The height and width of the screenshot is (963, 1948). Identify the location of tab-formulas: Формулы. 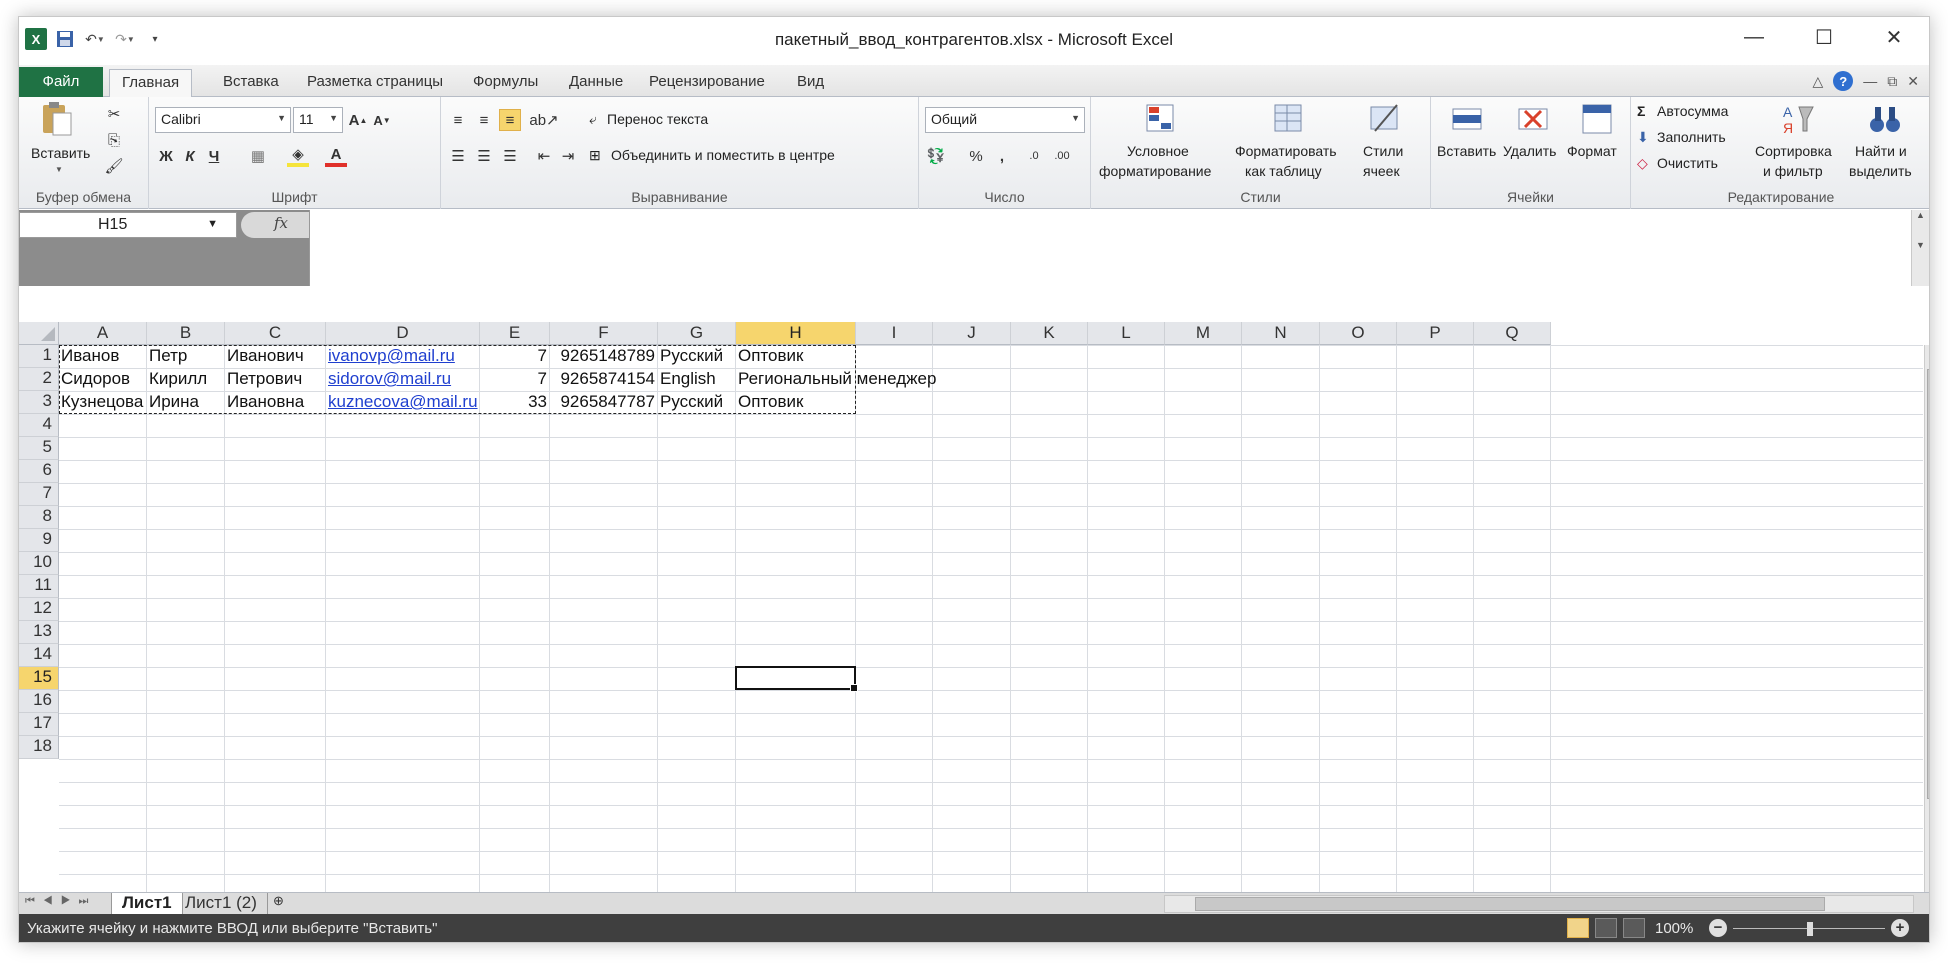
(505, 83).